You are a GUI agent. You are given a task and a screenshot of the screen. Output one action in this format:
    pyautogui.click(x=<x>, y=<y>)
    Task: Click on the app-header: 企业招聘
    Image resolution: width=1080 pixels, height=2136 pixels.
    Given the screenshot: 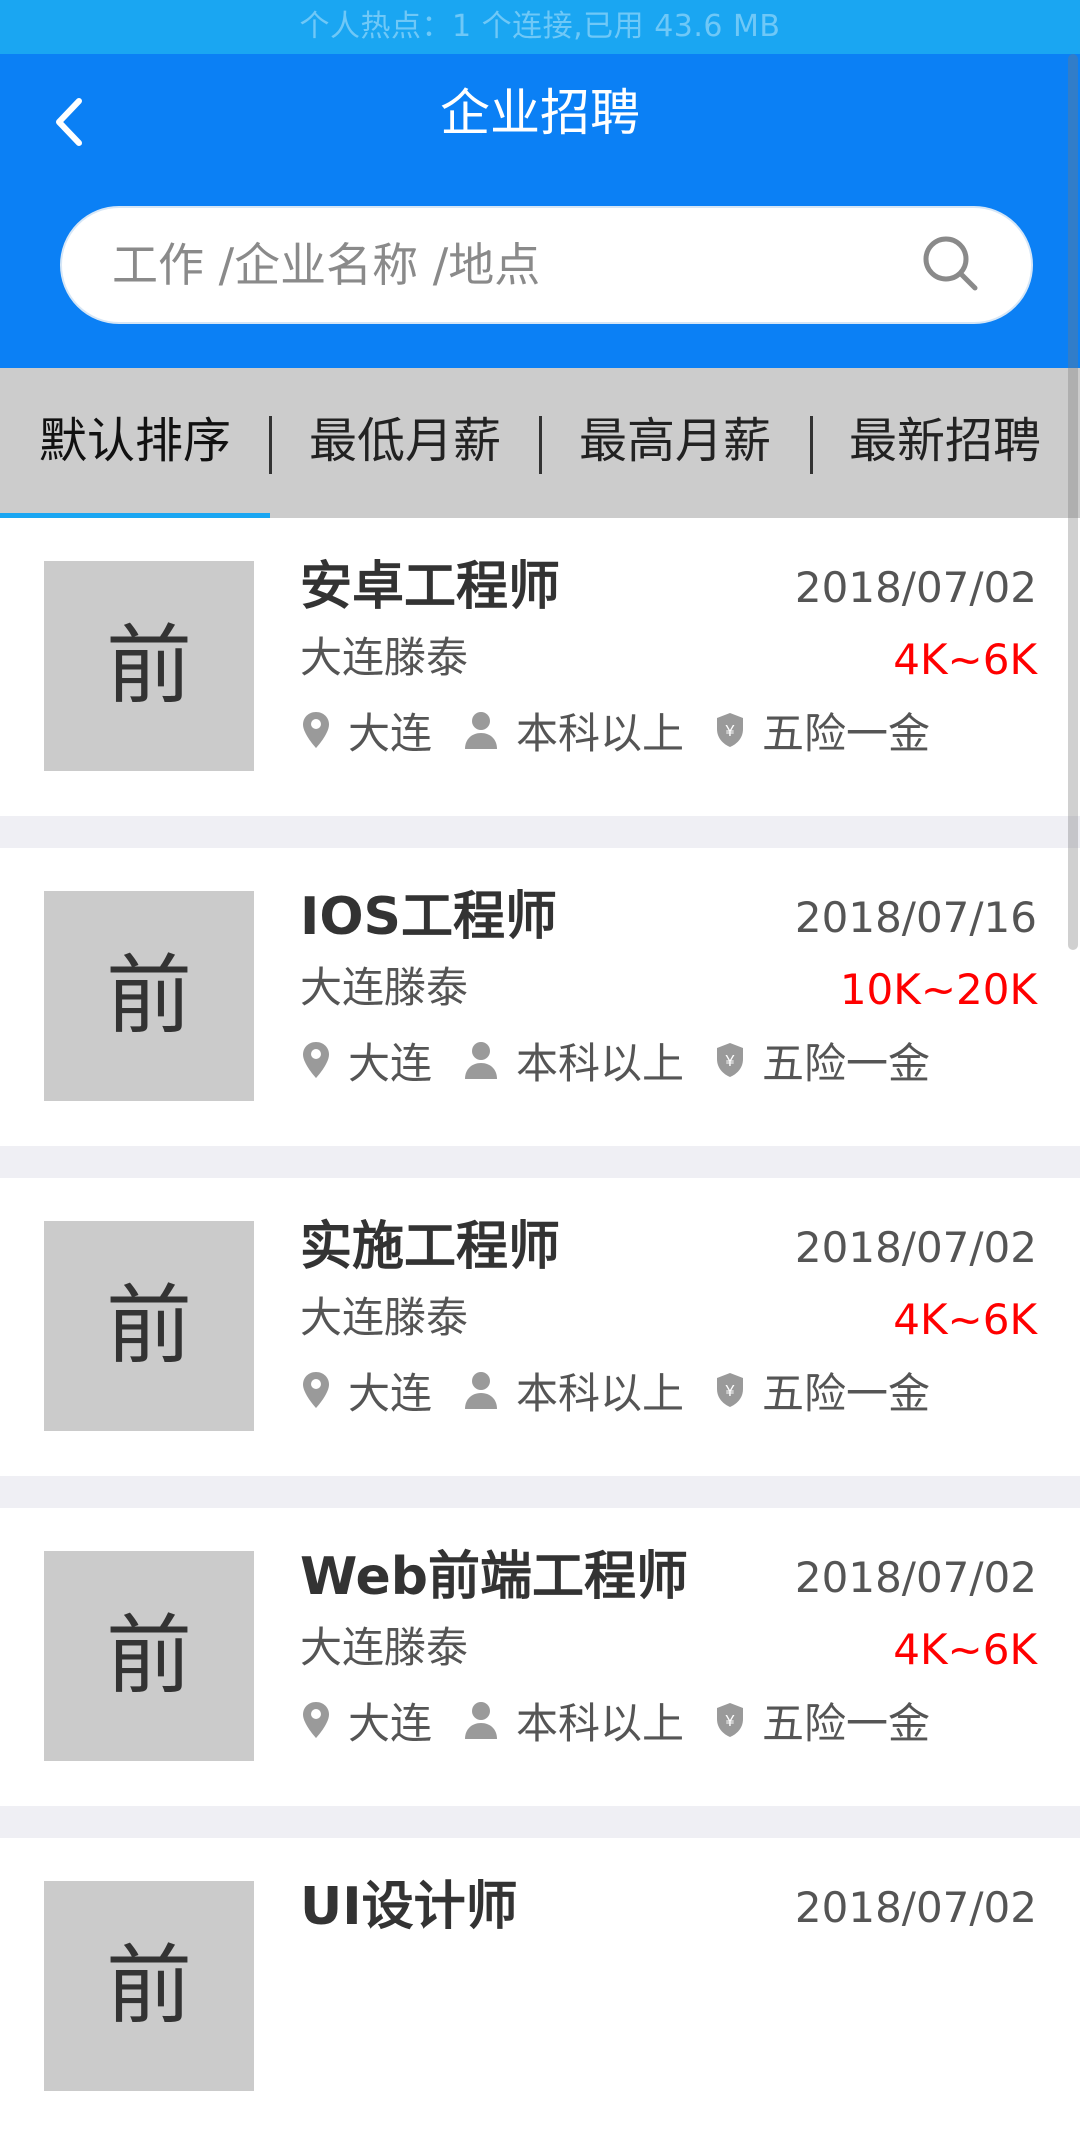 What is the action you would take?
    pyautogui.click(x=540, y=211)
    